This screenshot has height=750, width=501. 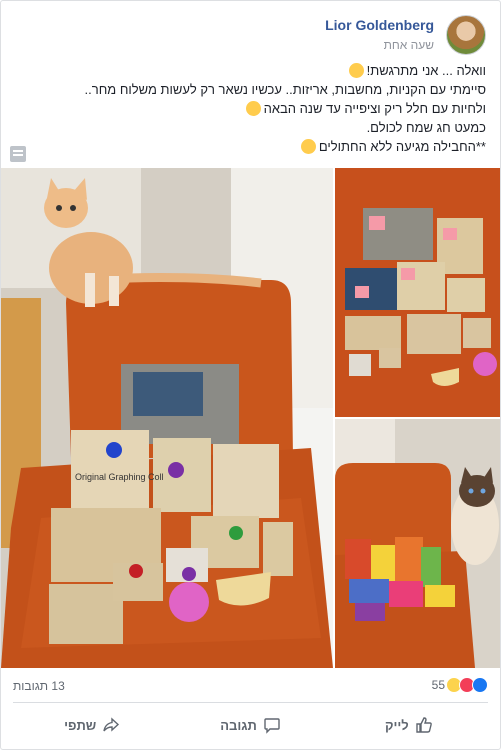 I want to click on post-header: Lior Goldenberg שעה אחת, so click(x=250, y=34).